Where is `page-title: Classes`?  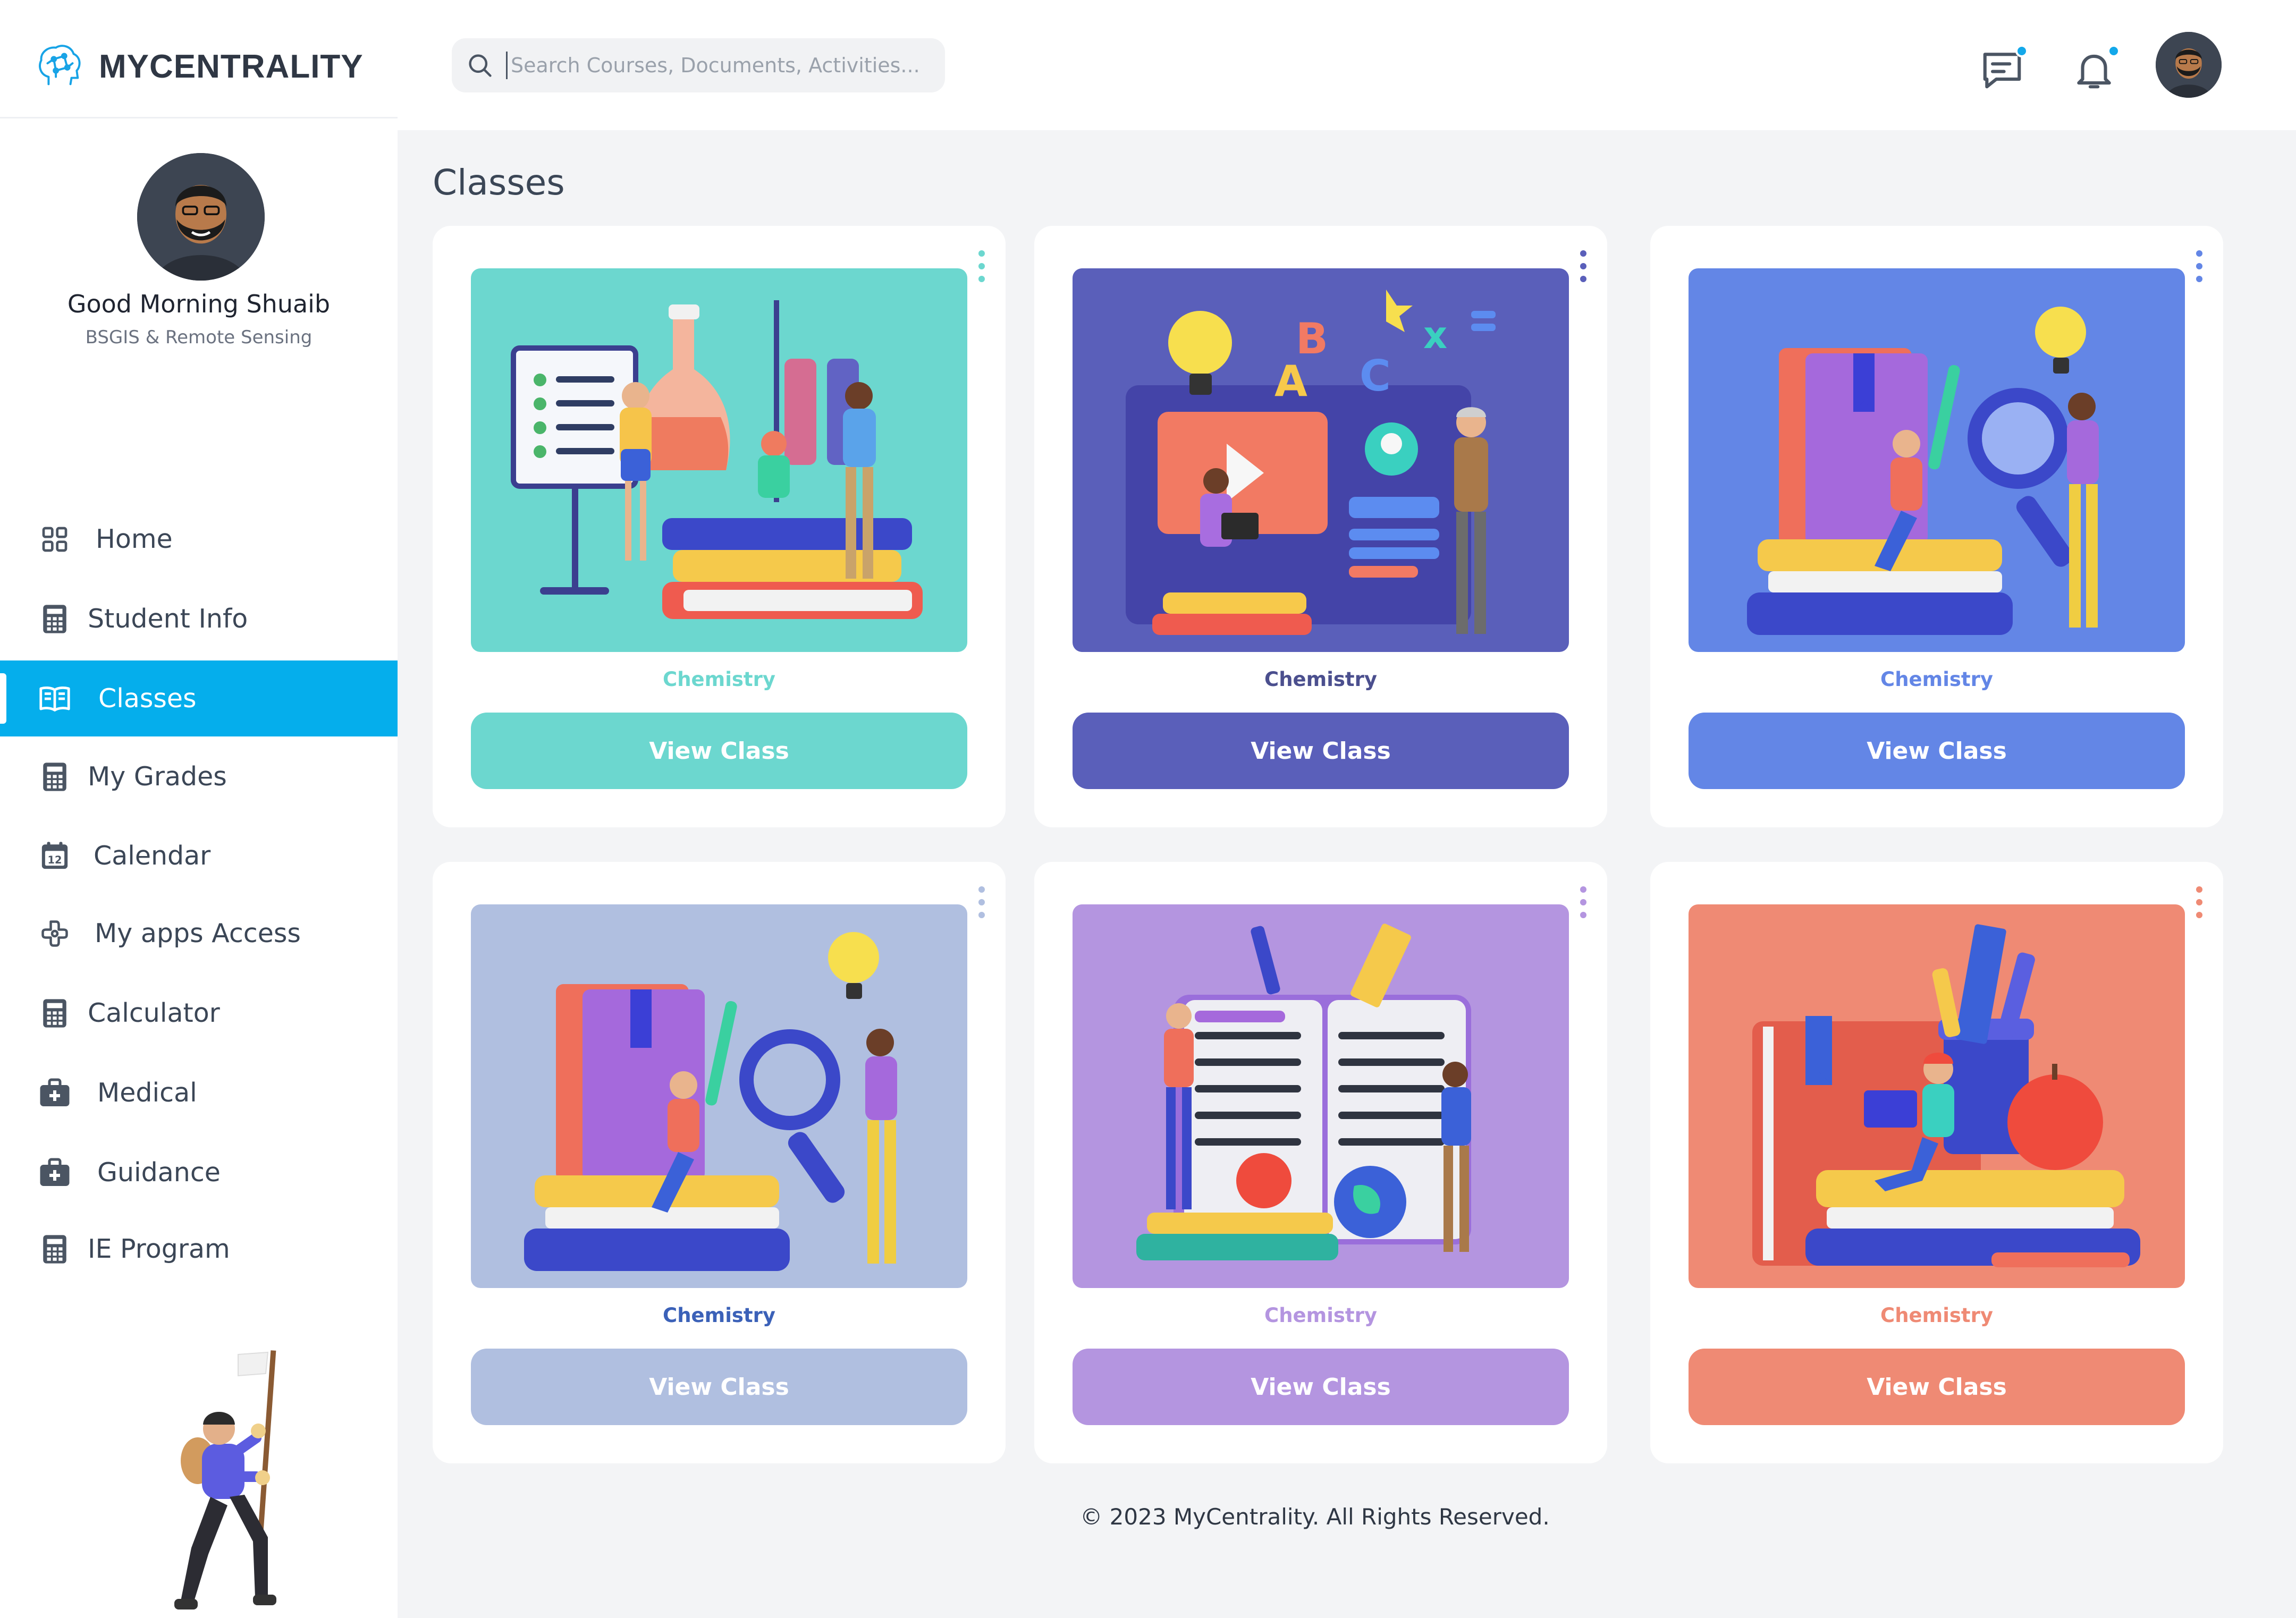
page-title: Classes is located at coordinates (499, 182).